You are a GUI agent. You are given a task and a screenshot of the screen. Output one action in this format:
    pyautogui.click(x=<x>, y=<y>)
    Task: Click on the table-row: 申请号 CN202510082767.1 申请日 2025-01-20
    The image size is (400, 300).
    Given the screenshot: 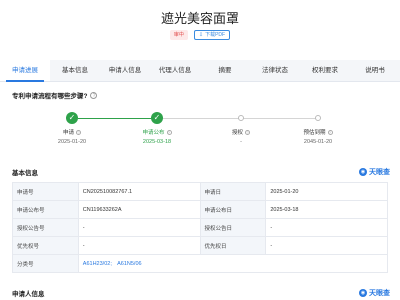 What is the action you would take?
    pyautogui.click(x=200, y=191)
    